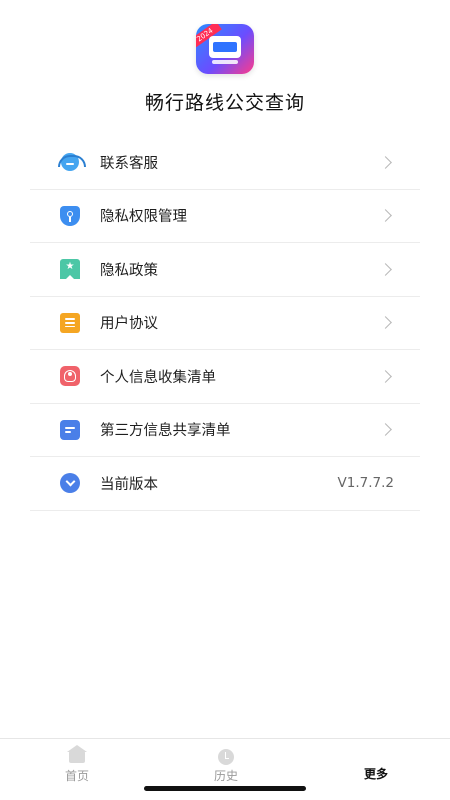 This screenshot has width=450, height=800. Describe the element at coordinates (129, 163) in the screenshot. I see `menu-item-label: 联系客服` at that location.